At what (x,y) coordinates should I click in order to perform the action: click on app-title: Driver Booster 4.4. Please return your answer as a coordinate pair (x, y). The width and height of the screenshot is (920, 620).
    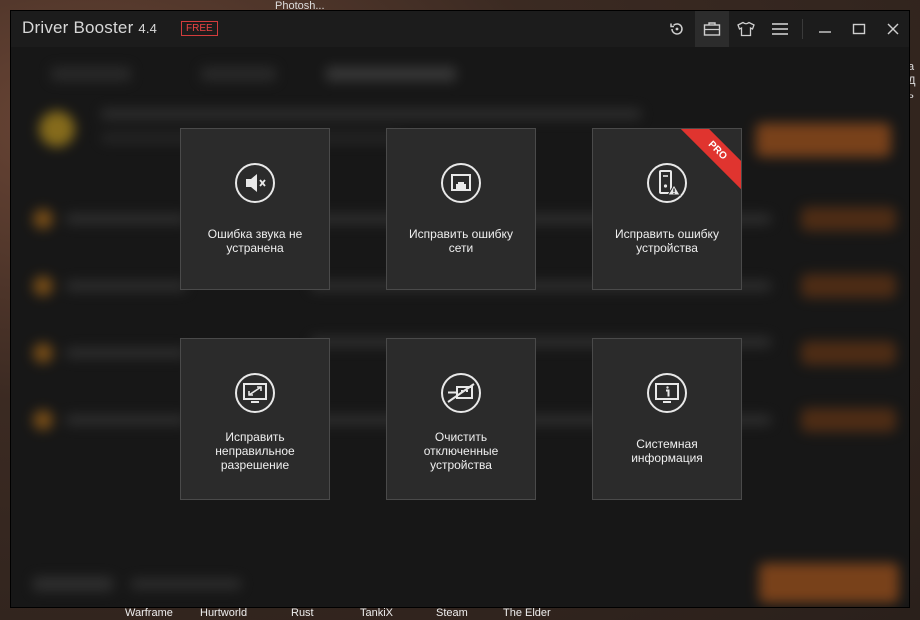
    Looking at the image, I should click on (89, 28).